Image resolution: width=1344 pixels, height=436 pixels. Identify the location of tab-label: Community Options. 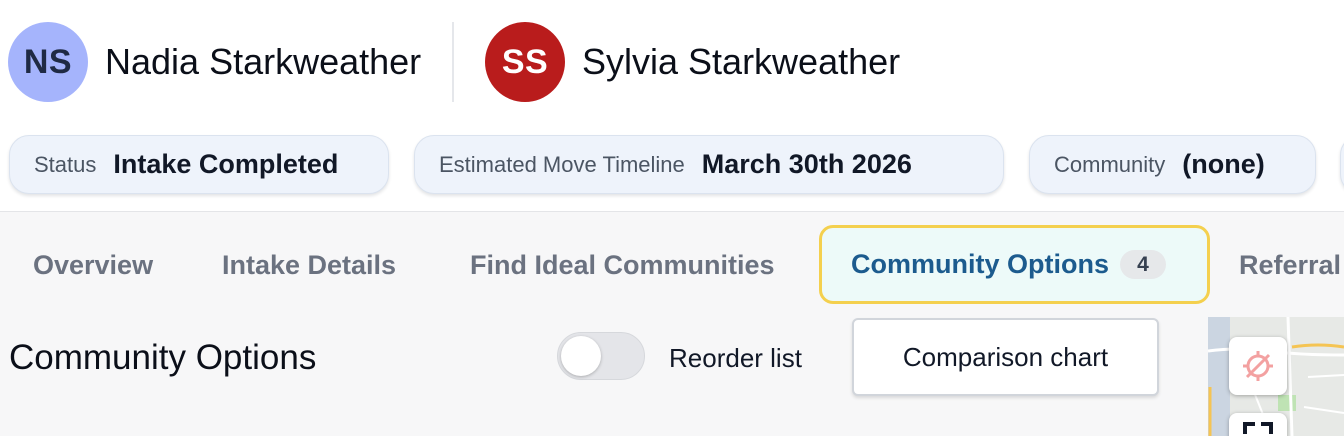
(980, 264).